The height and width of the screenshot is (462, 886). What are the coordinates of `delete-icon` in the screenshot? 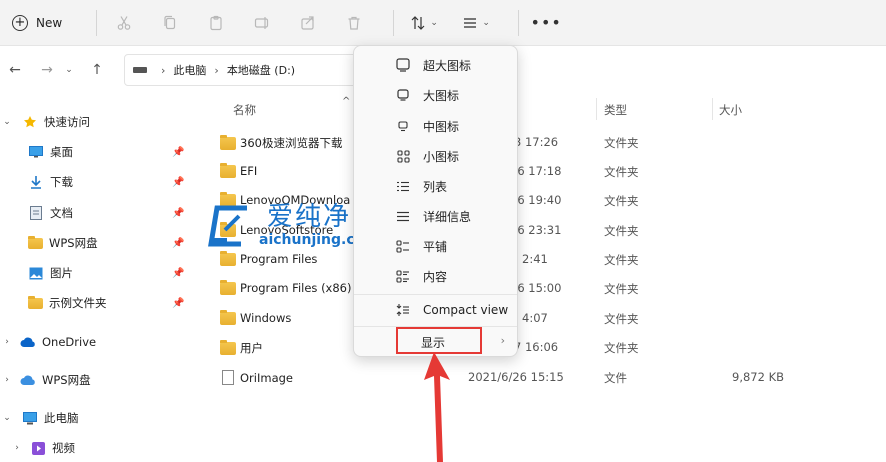 It's located at (354, 23).